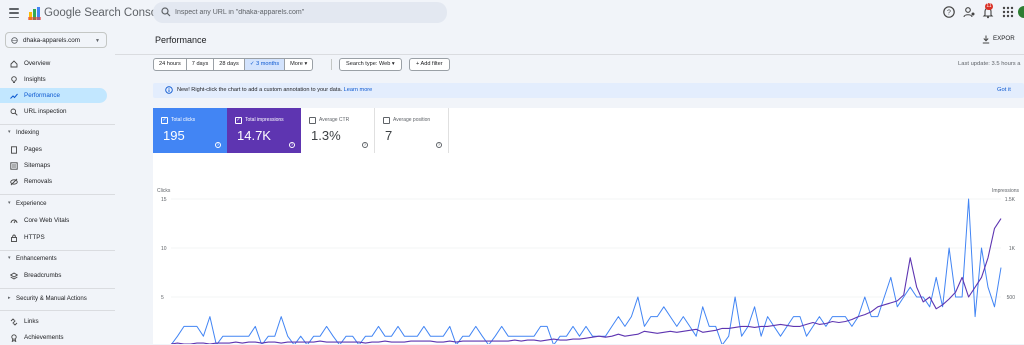 Image resolution: width=1024 pixels, height=345 pixels. I want to click on range-3-months: ✓ 3 months, so click(265, 64).